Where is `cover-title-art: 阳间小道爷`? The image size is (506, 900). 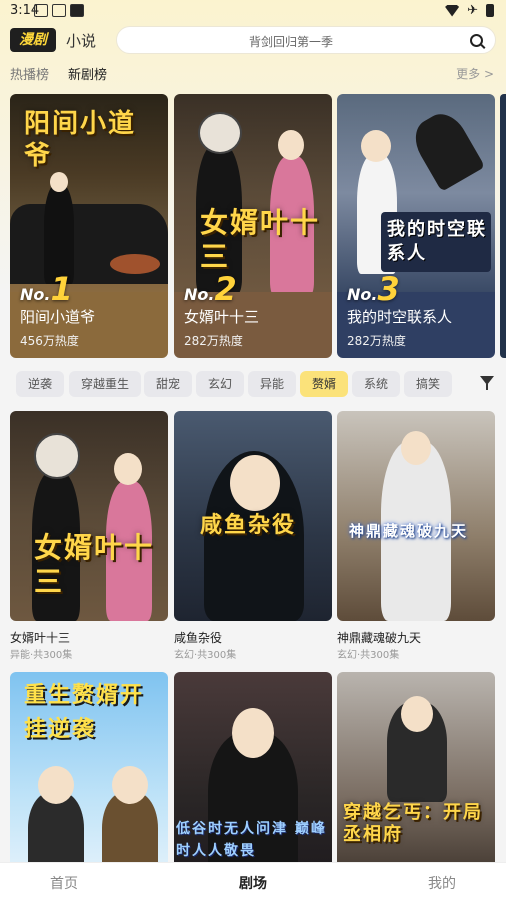
cover-title-art: 阳间小道爷 is located at coordinates (80, 140).